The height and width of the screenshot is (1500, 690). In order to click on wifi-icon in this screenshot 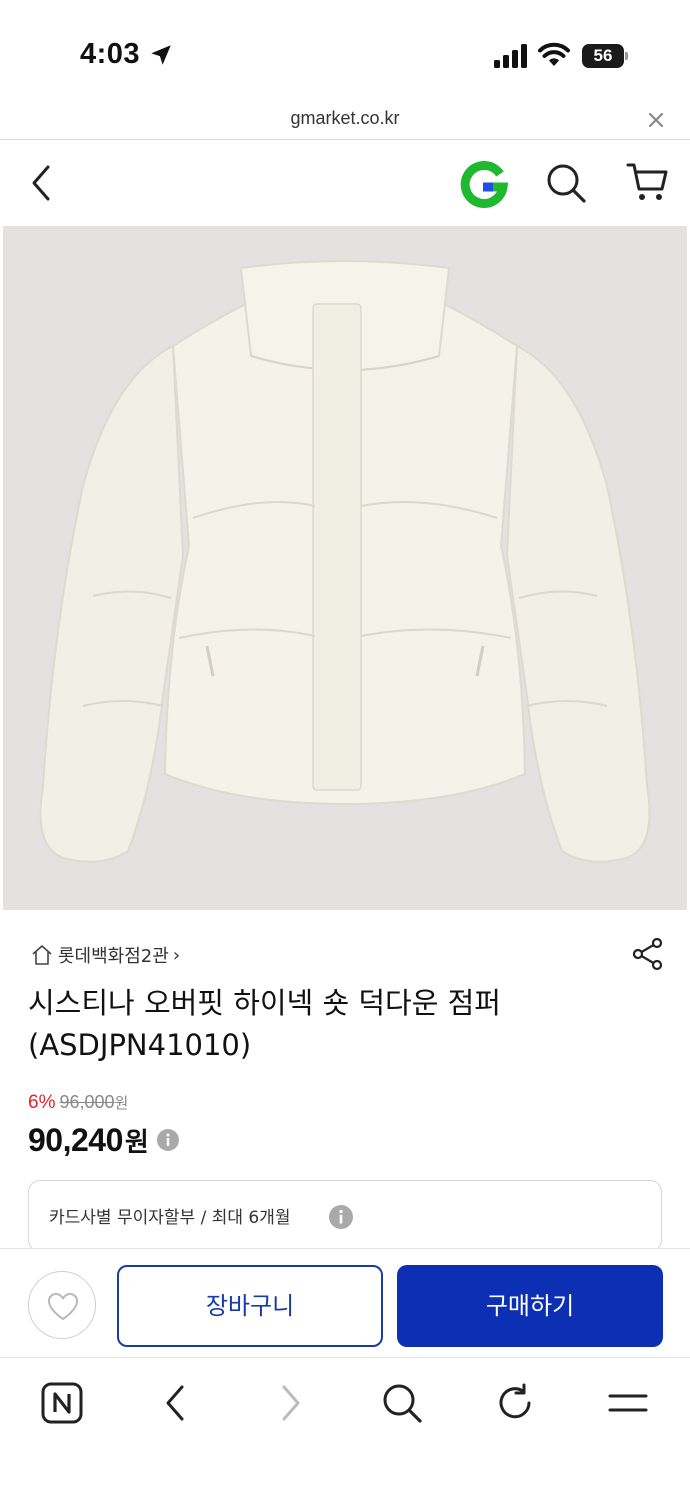, I will do `click(554, 54)`.